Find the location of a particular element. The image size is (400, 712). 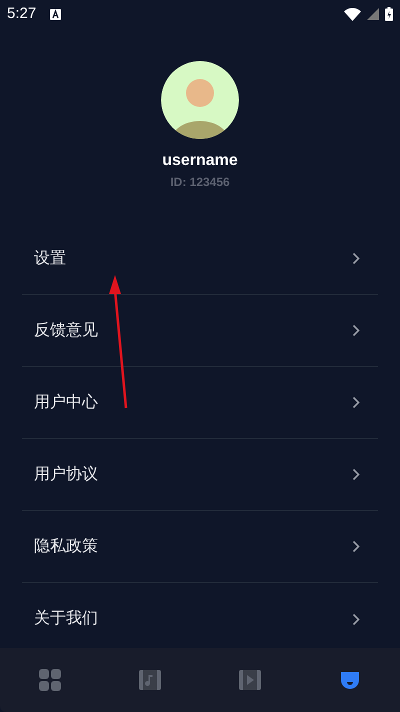

video-film-icon is located at coordinates (250, 680).